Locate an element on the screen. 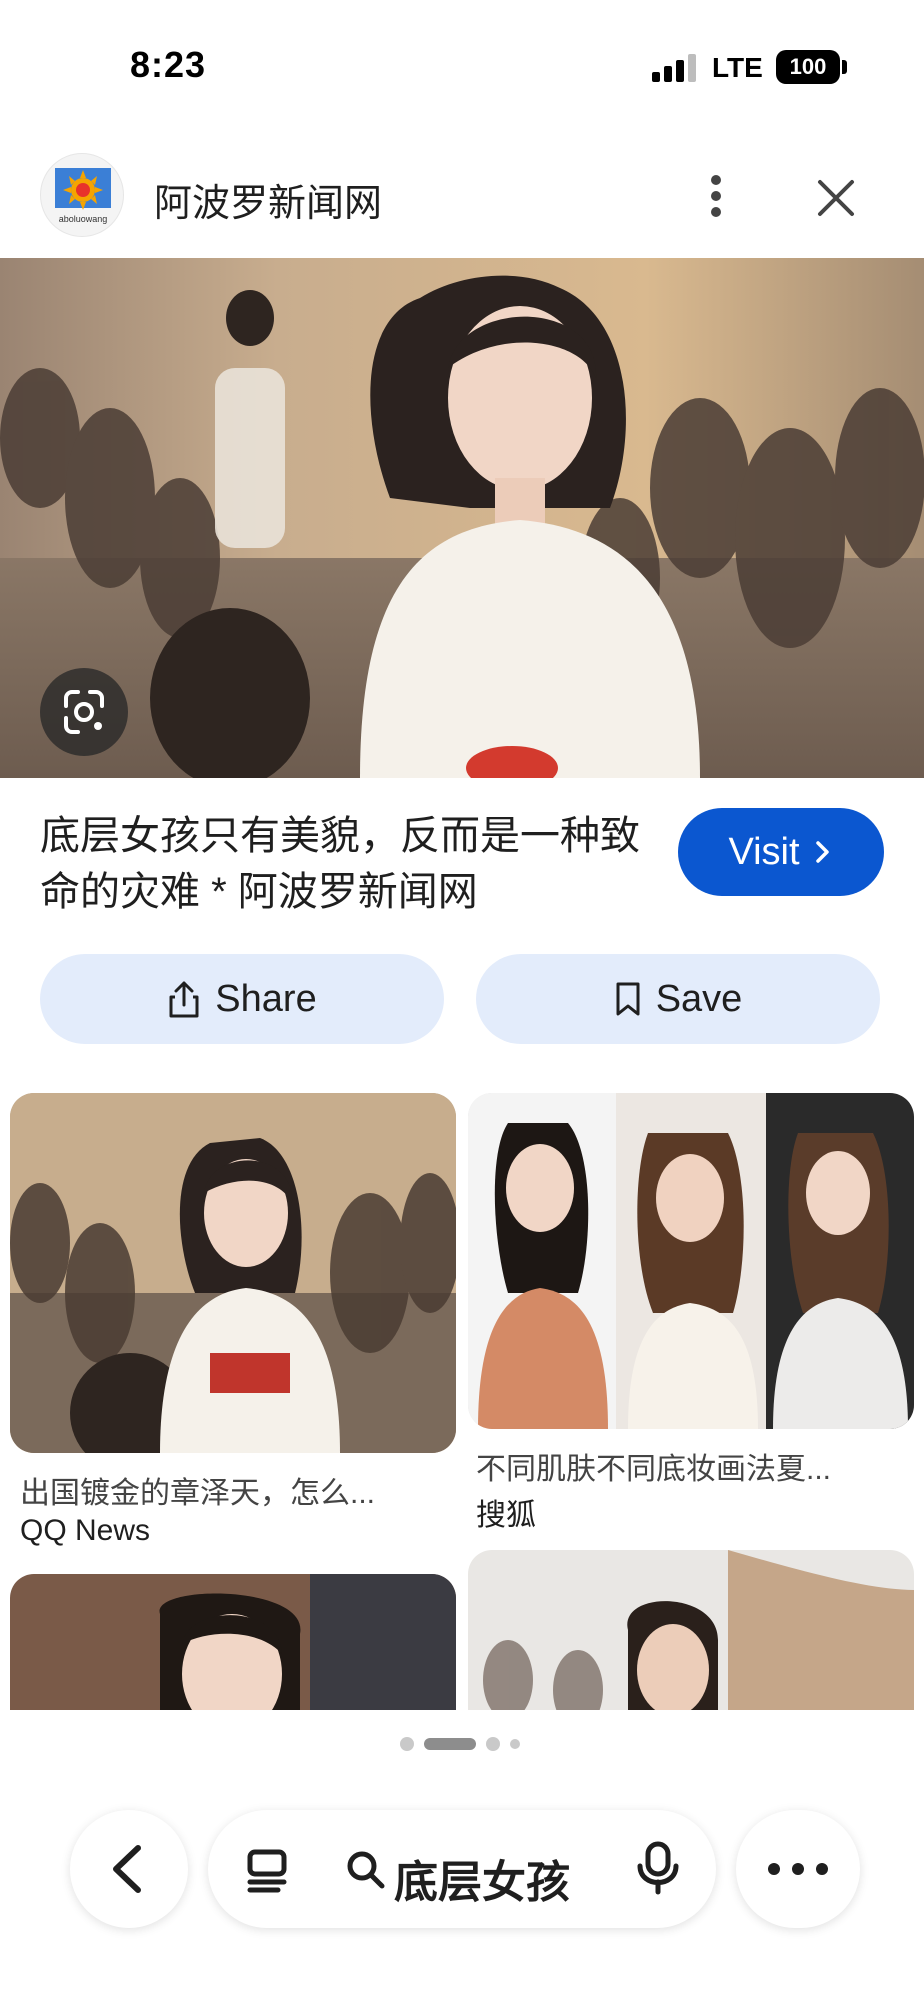 This screenshot has height=2000, width=924. save-label: Save is located at coordinates (699, 998).